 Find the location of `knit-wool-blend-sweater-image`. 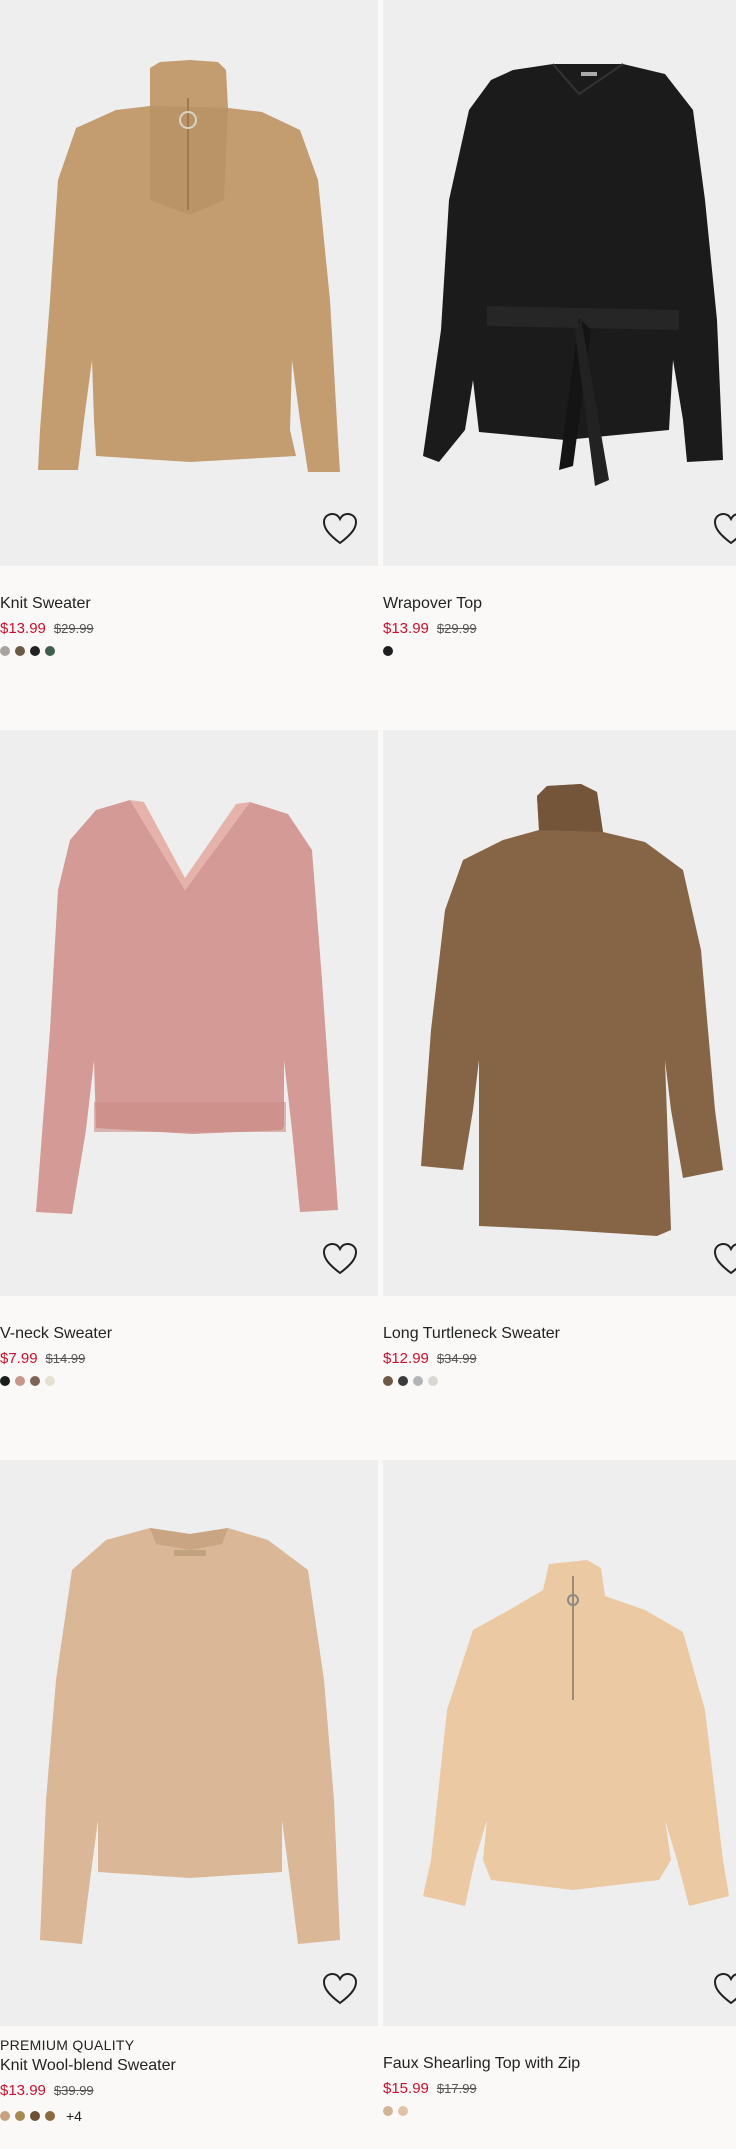

knit-wool-blend-sweater-image is located at coordinates (190, 1736).